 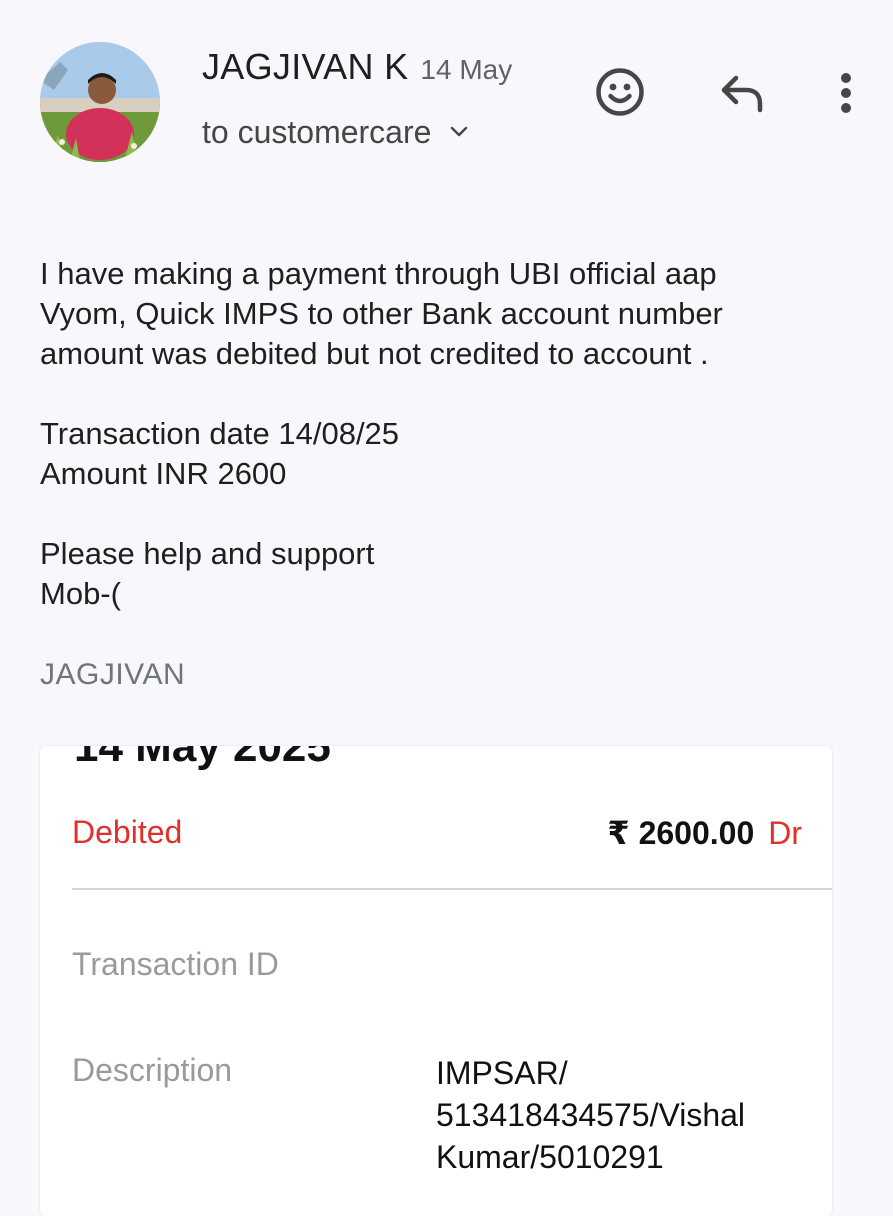 I want to click on receipt-amount: ₹ 2600.00 Dr, so click(x=704, y=833).